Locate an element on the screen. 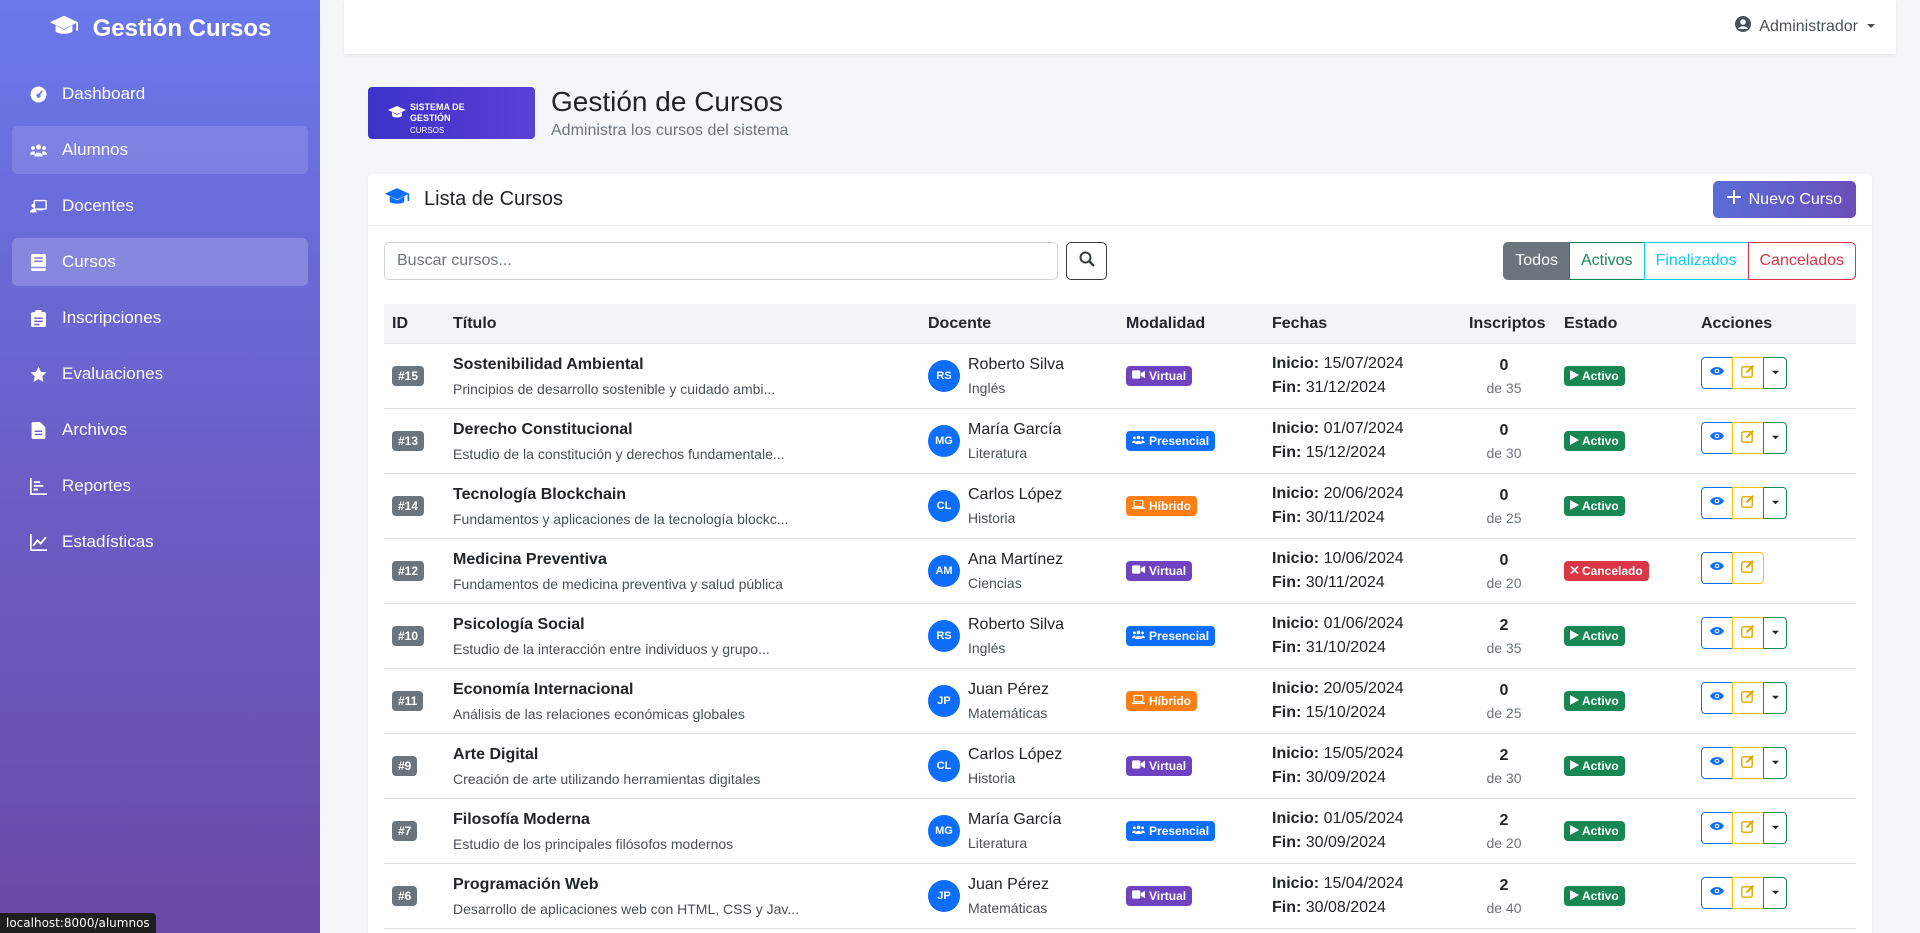  teacher-subject: Matemáticas is located at coordinates (1008, 713).